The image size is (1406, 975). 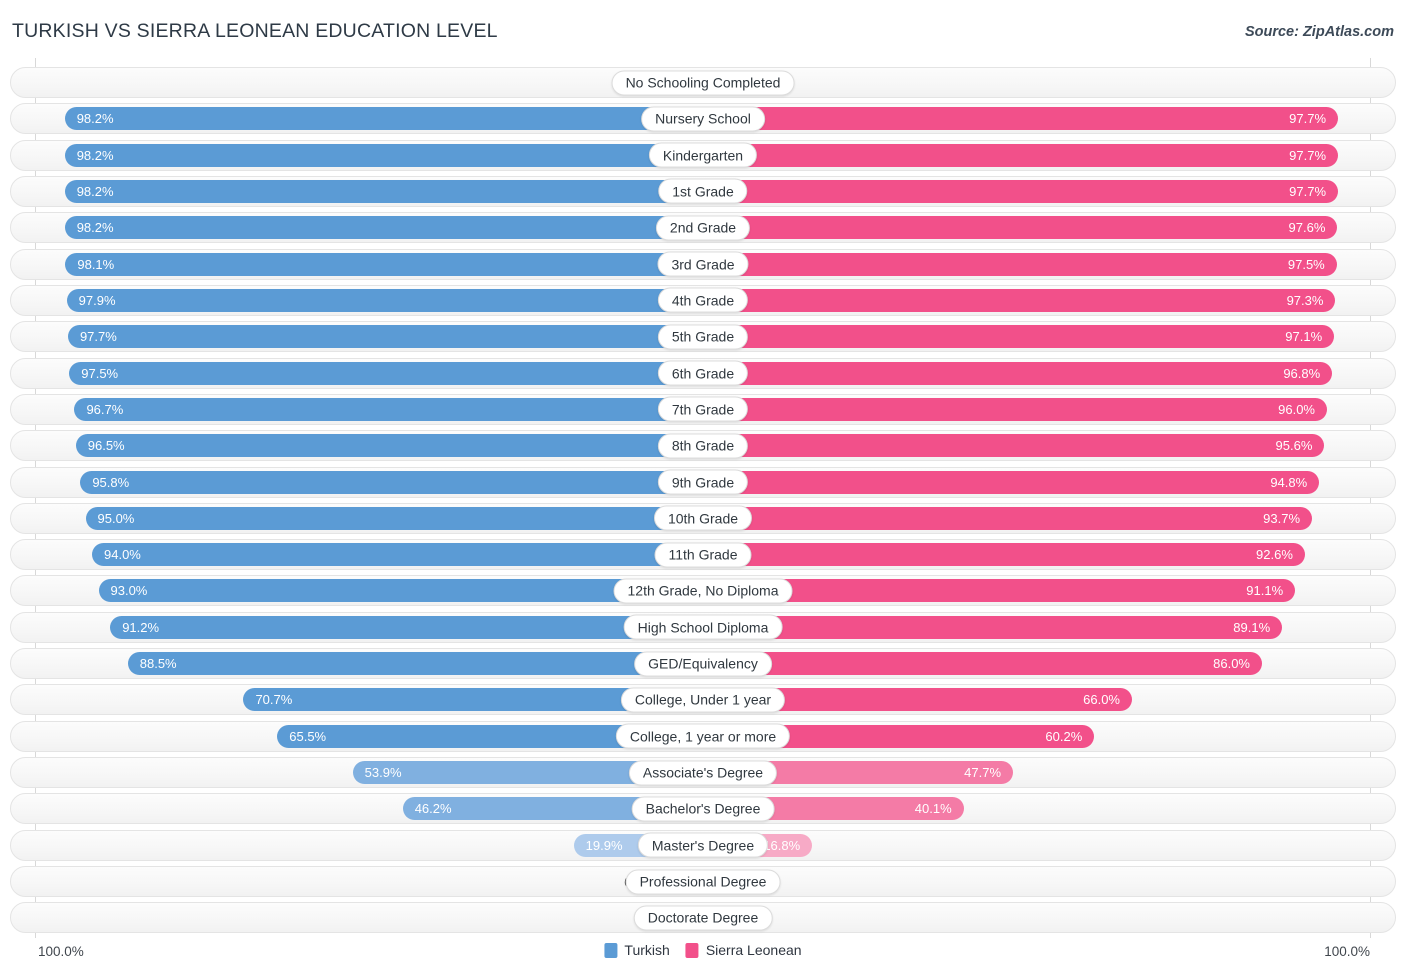 What do you see at coordinates (61, 951) in the screenshot?
I see `axis-label-left: 100.0%` at bounding box center [61, 951].